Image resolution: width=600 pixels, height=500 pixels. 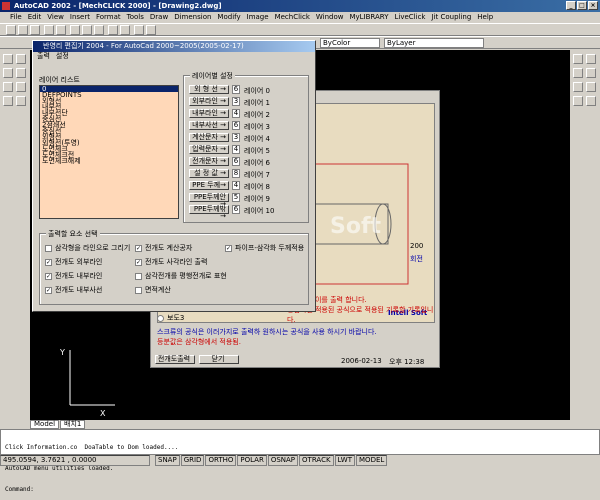 I want to click on radio-option: 보도3, so click(x=170, y=318).